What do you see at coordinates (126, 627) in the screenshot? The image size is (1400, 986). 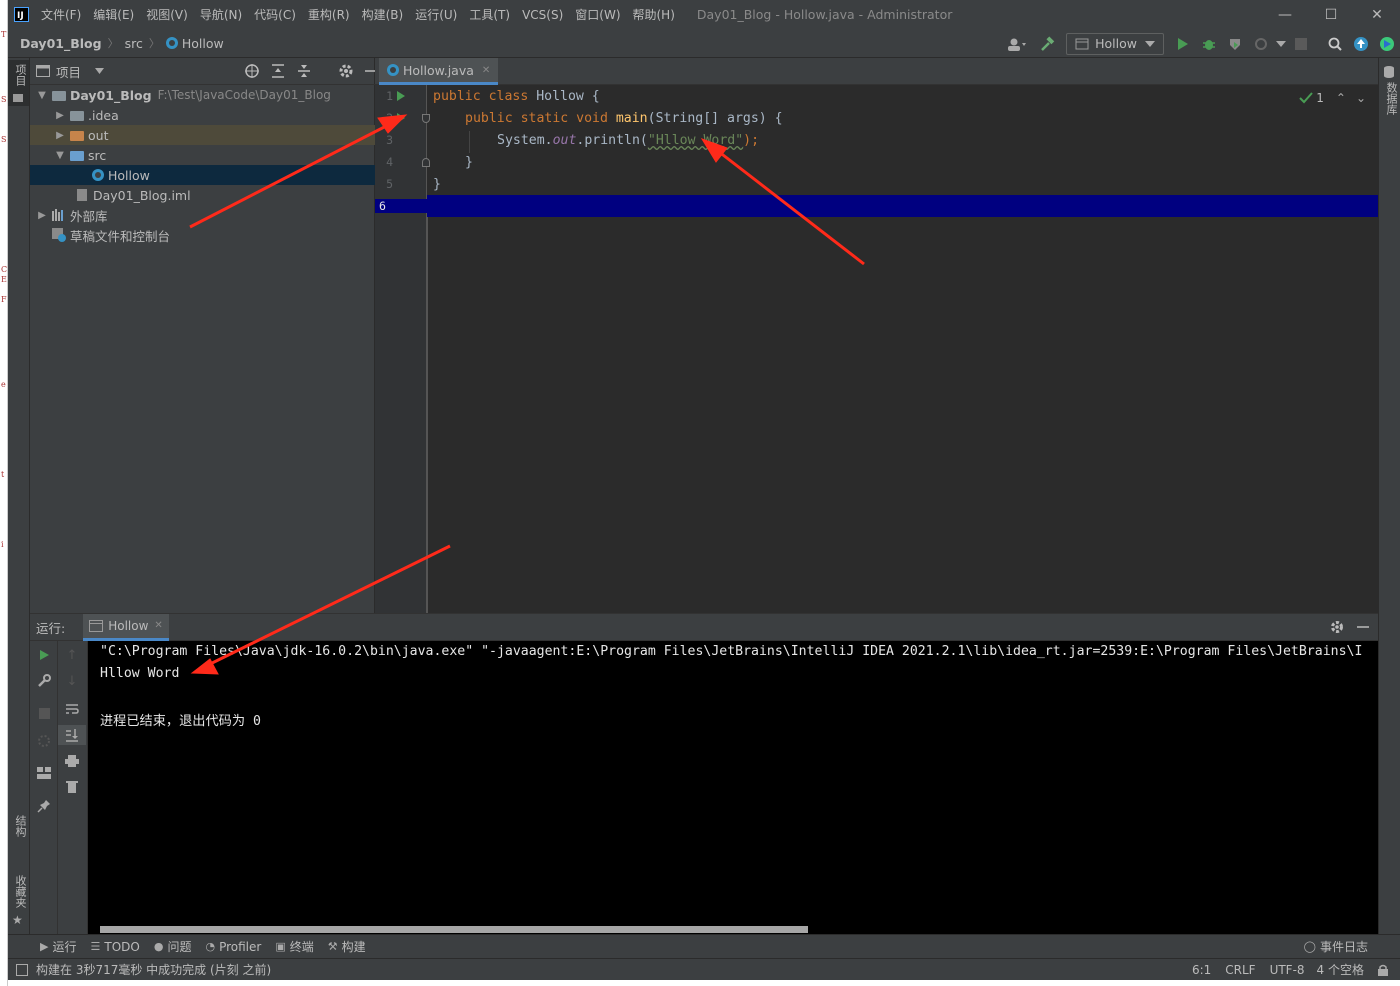 I see `run-tab-hollow: Hollow ✕` at bounding box center [126, 627].